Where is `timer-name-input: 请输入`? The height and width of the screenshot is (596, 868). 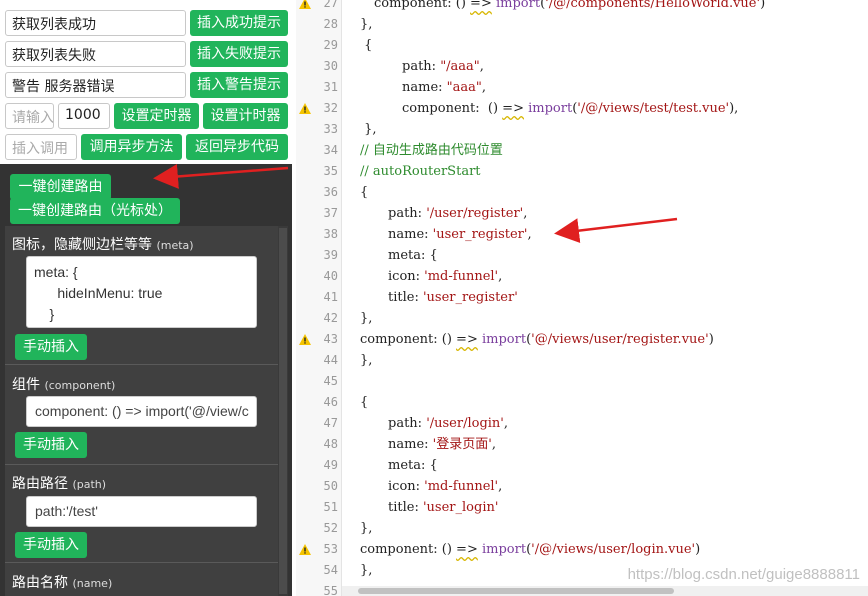 timer-name-input: 请输入 is located at coordinates (29, 116).